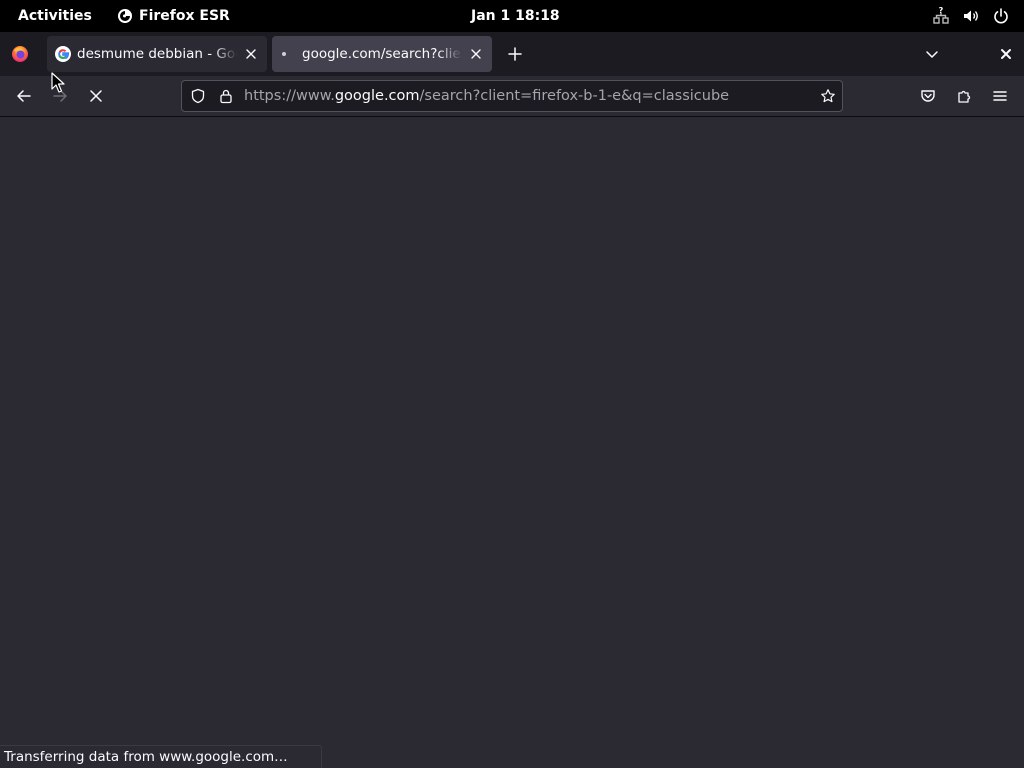 The image size is (1024, 768). What do you see at coordinates (941, 16) in the screenshot?
I see `network-icon: ?` at bounding box center [941, 16].